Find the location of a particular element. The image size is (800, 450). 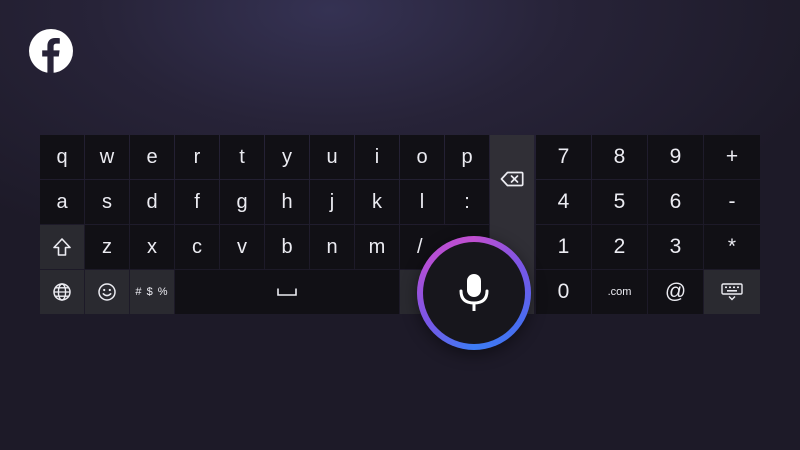

shift-key is located at coordinates (62, 247).